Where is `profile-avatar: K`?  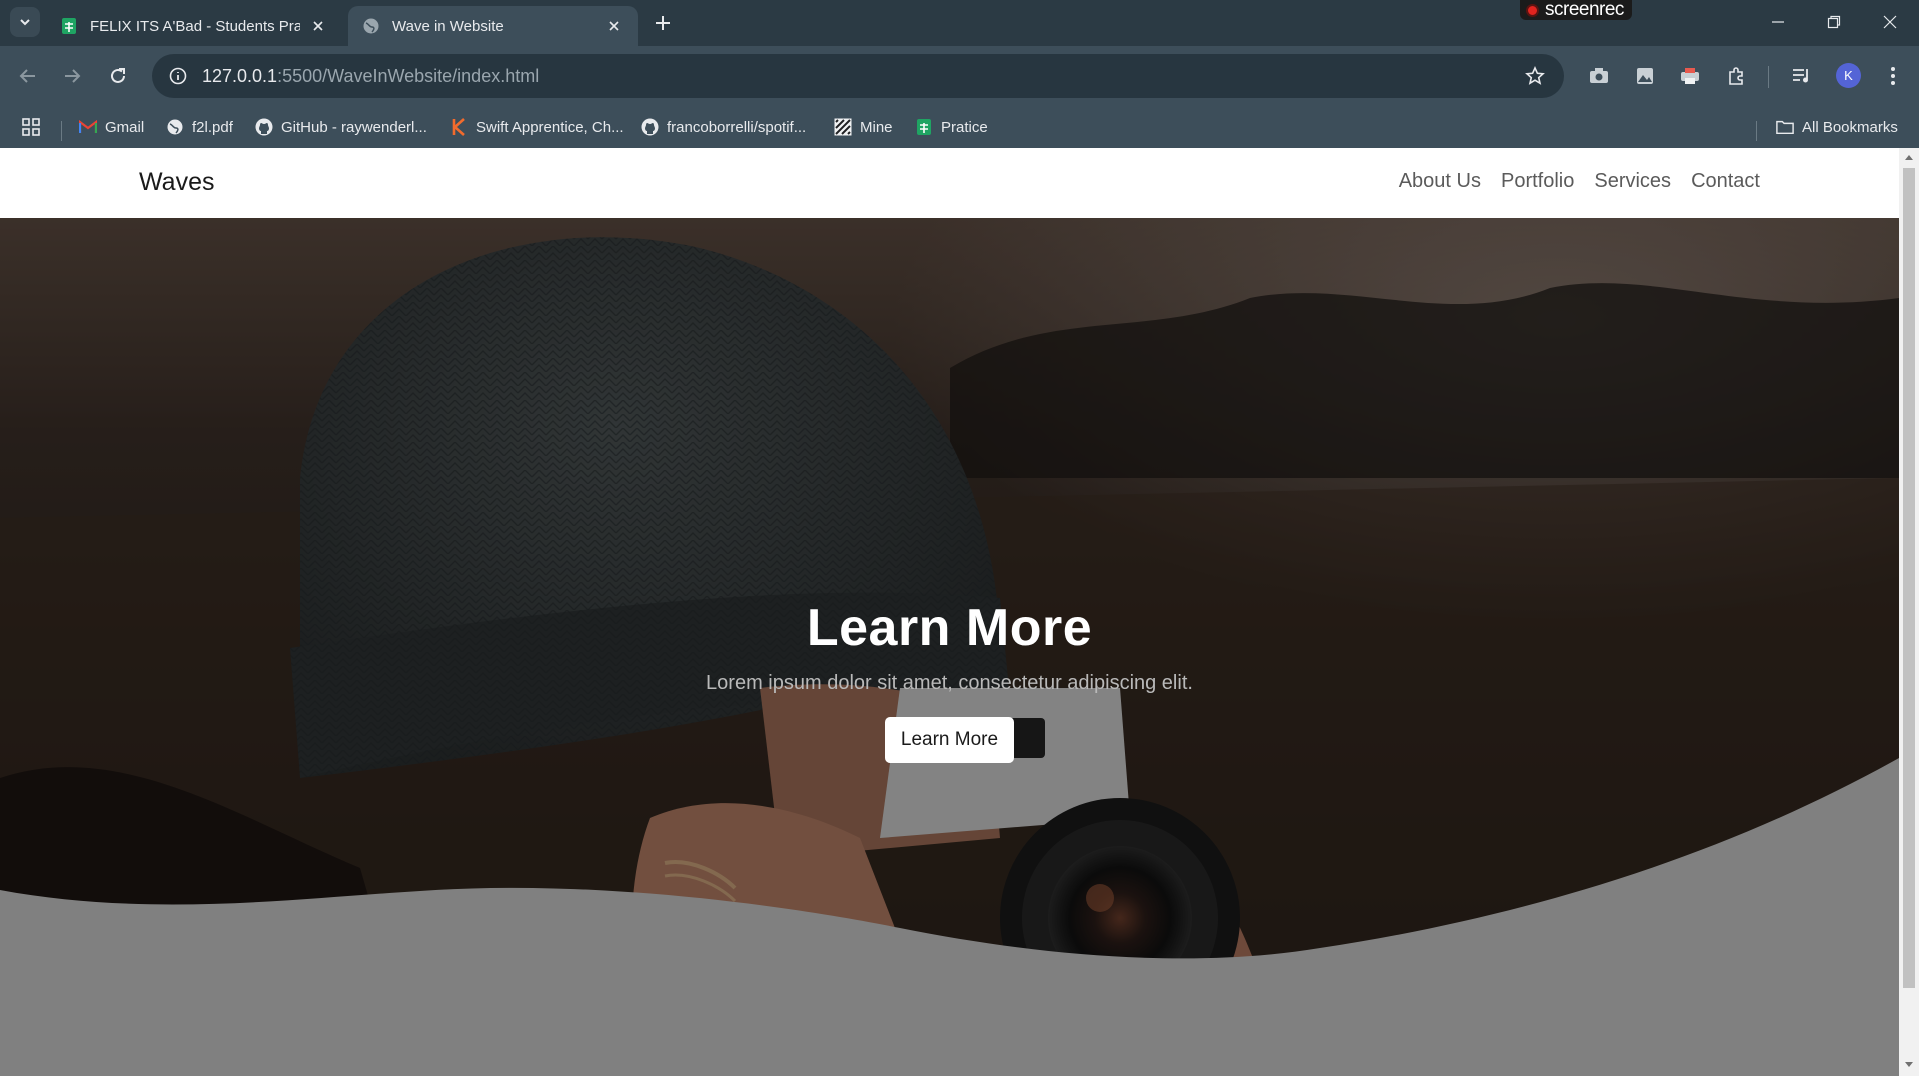
profile-avatar: K is located at coordinates (1848, 75).